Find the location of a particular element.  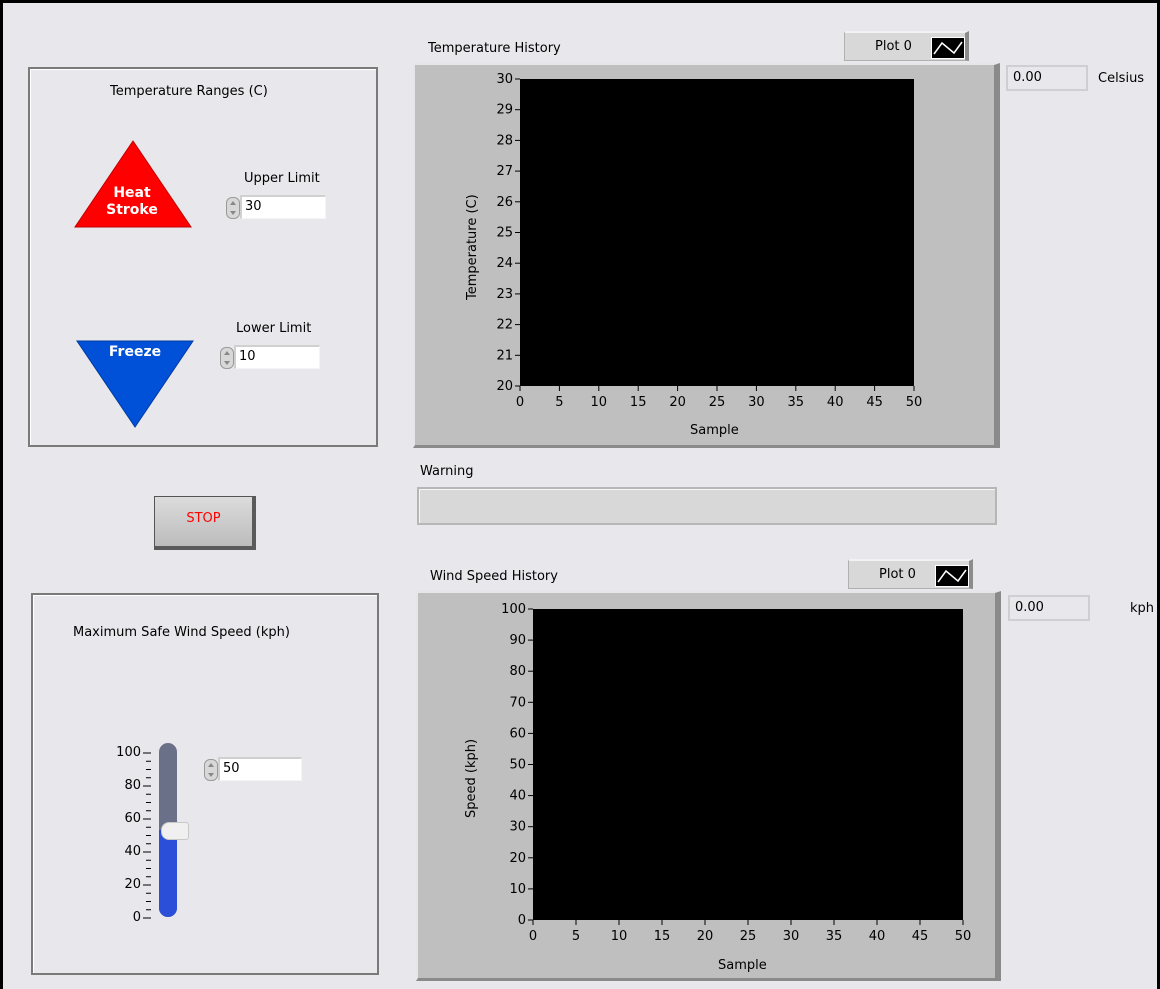

y-tick-label: 0 is located at coordinates (522, 920).